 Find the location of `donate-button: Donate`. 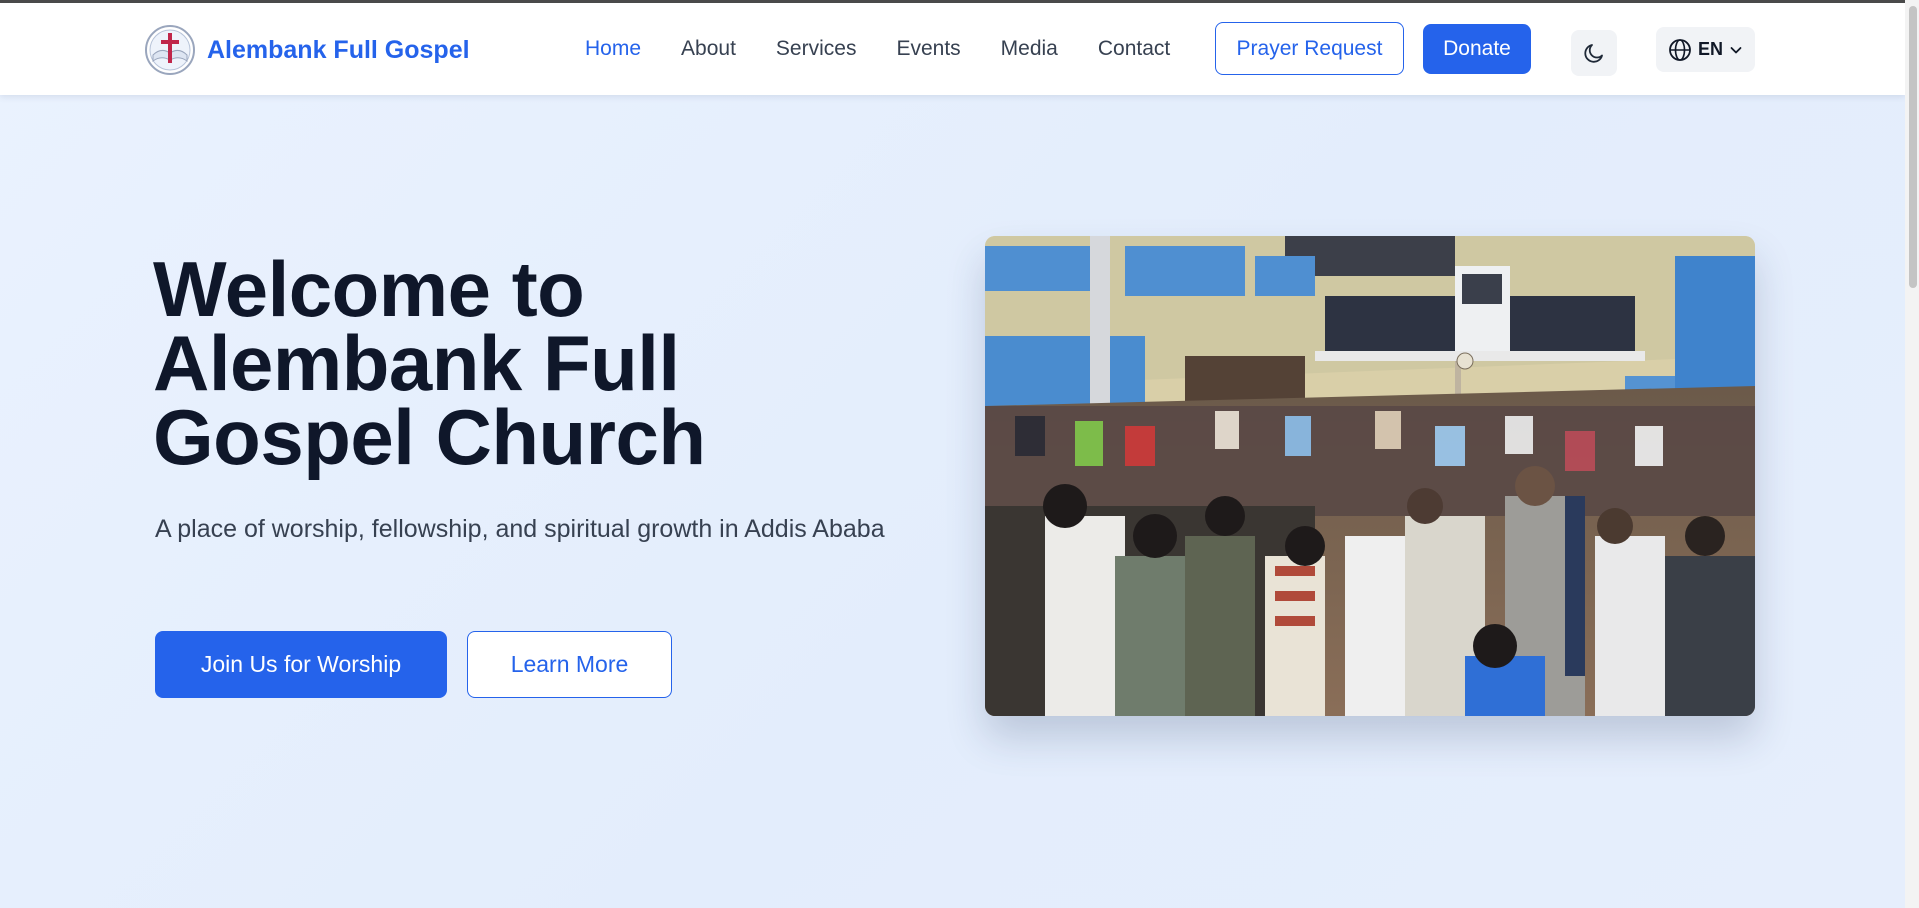

donate-button: Donate is located at coordinates (1477, 49).